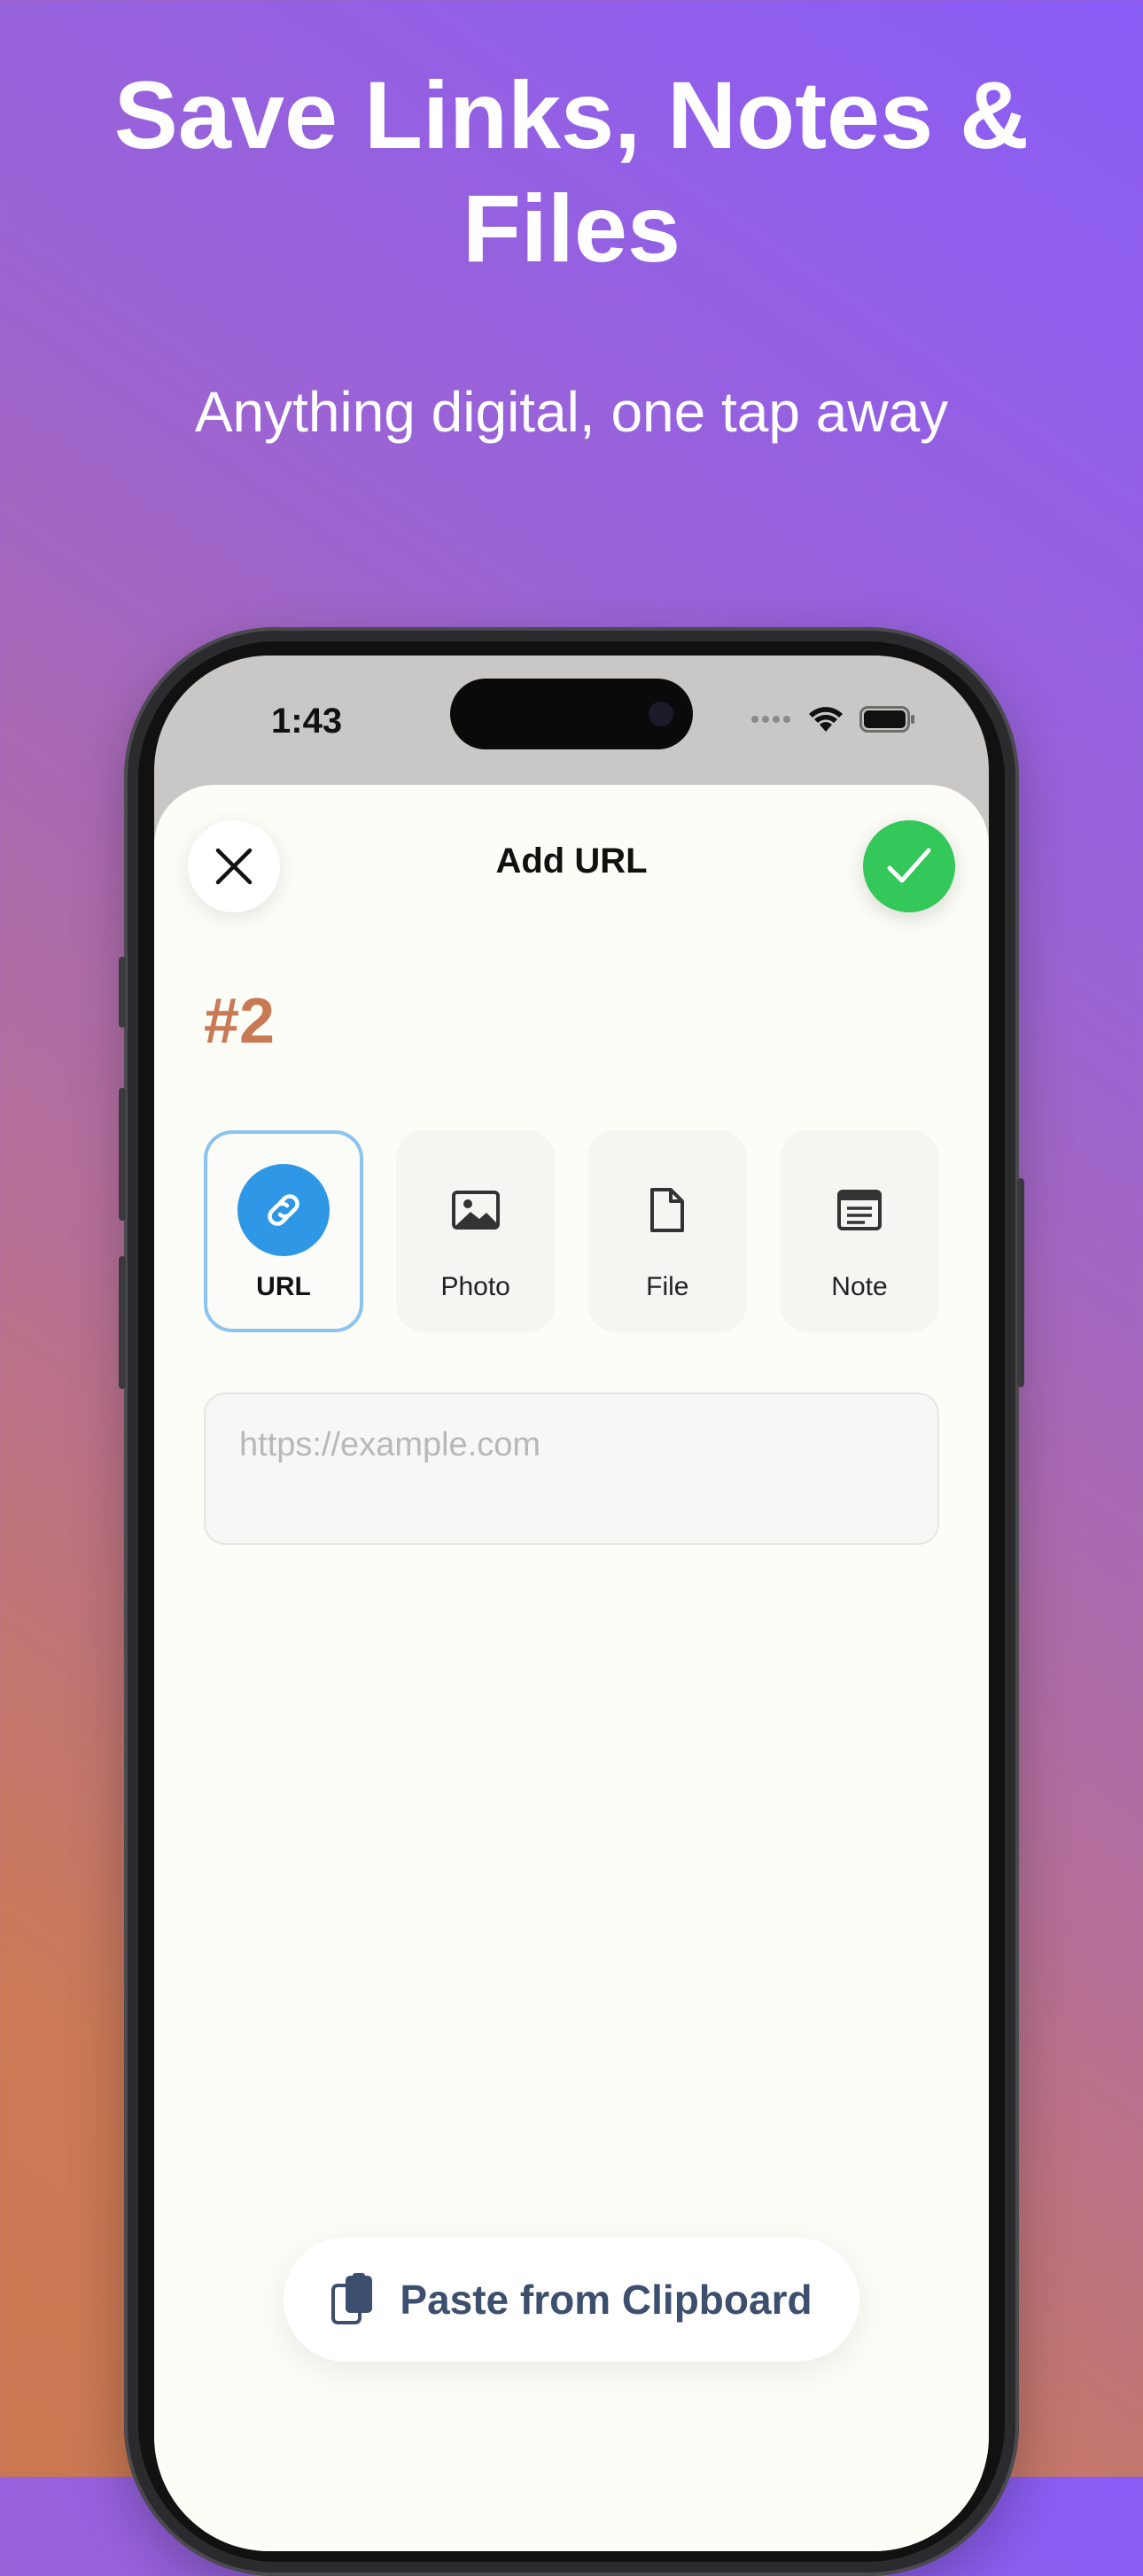 The width and height of the screenshot is (1143, 2576). I want to click on camera-icon, so click(661, 714).